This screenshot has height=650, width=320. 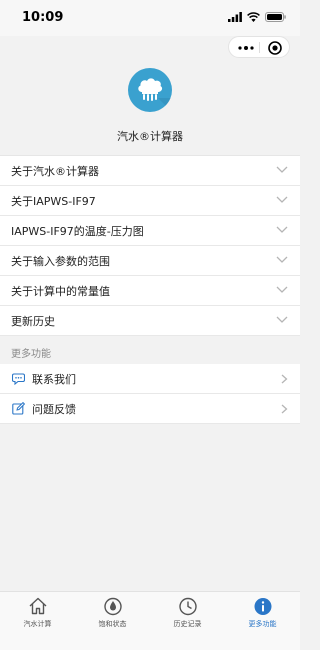 I want to click on menu-item-label: 关于输入参数的范围, so click(x=60, y=261).